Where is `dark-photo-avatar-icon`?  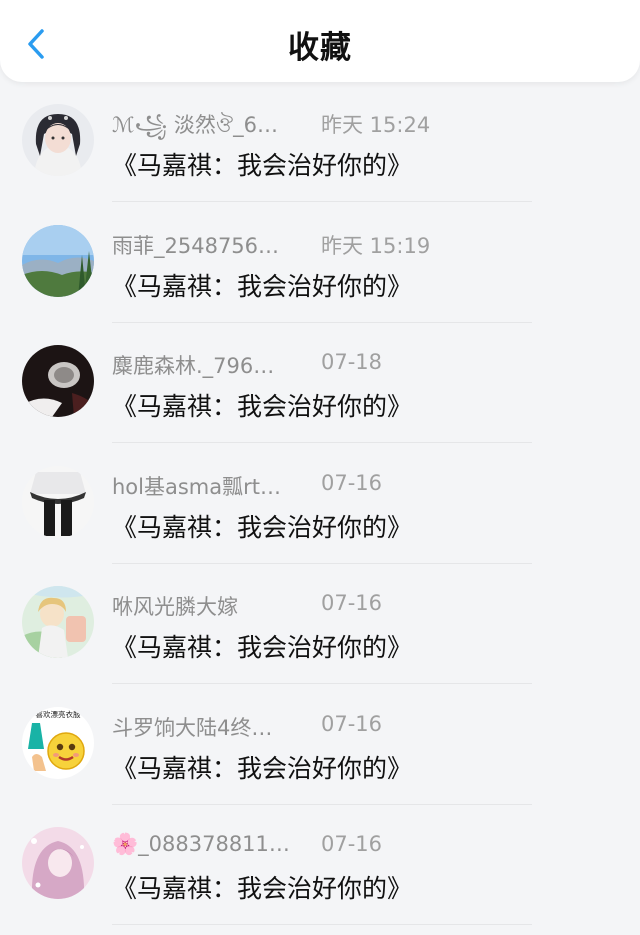 dark-photo-avatar-icon is located at coordinates (58, 381).